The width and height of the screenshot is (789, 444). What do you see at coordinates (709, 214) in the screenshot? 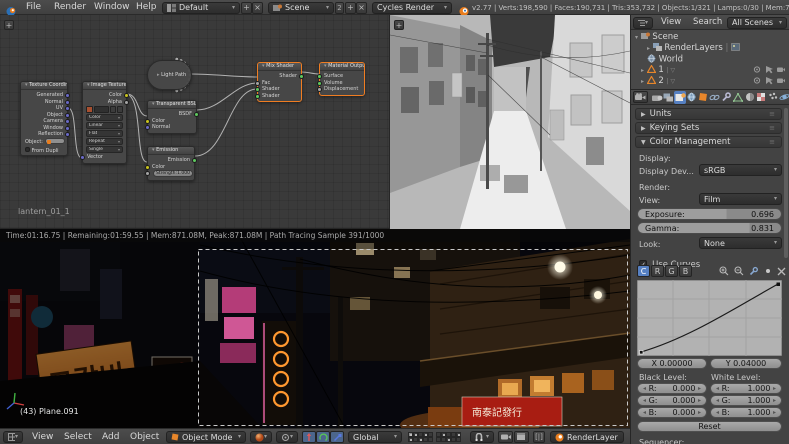
I see `exposure-slider: Exposure: 0.696` at bounding box center [709, 214].